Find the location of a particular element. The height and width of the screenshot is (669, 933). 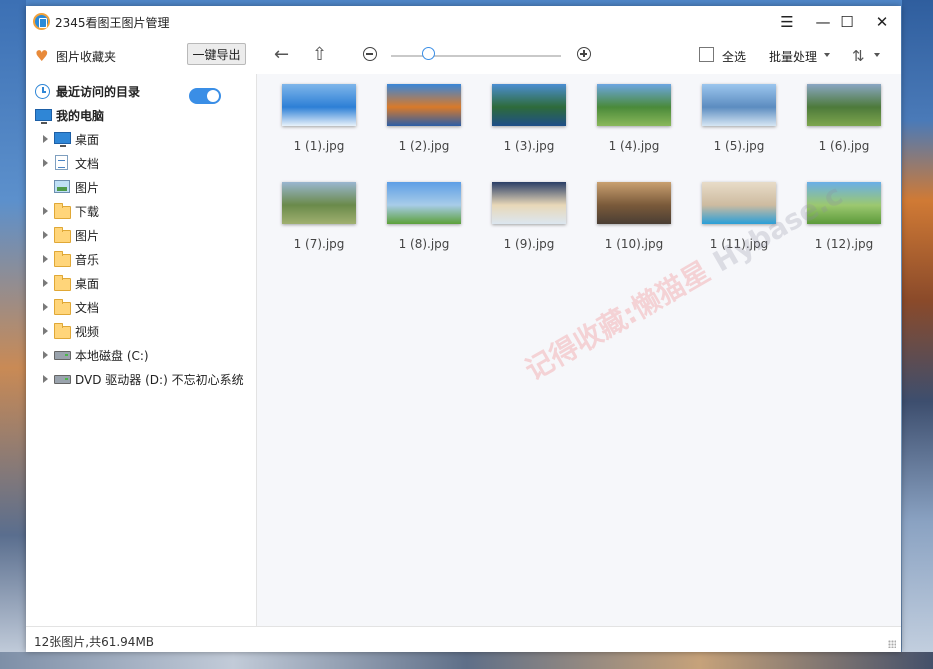

window-title: 2345看图王图片管理 is located at coordinates (112, 23).